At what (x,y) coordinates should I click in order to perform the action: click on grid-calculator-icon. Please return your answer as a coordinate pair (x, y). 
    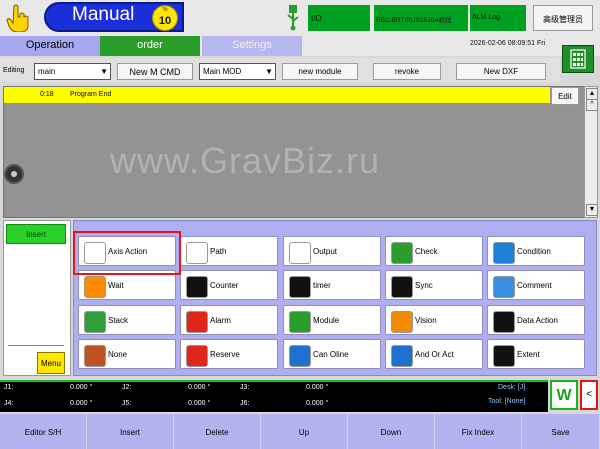
    Looking at the image, I should click on (578, 59).